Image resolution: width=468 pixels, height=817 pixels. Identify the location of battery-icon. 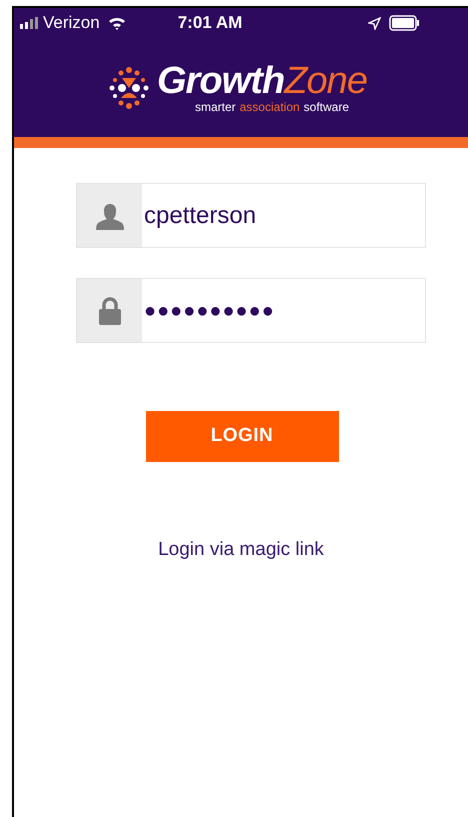
(404, 23).